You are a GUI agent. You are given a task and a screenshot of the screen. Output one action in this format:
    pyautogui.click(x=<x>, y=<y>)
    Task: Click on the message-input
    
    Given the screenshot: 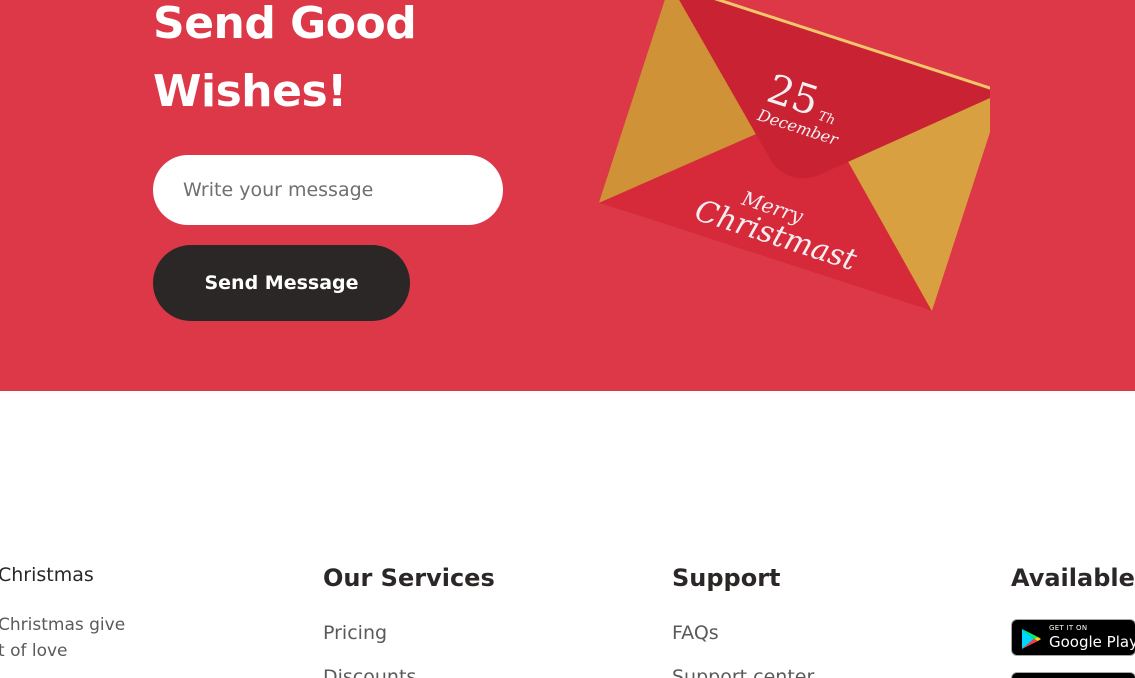 What is the action you would take?
    pyautogui.click(x=328, y=190)
    